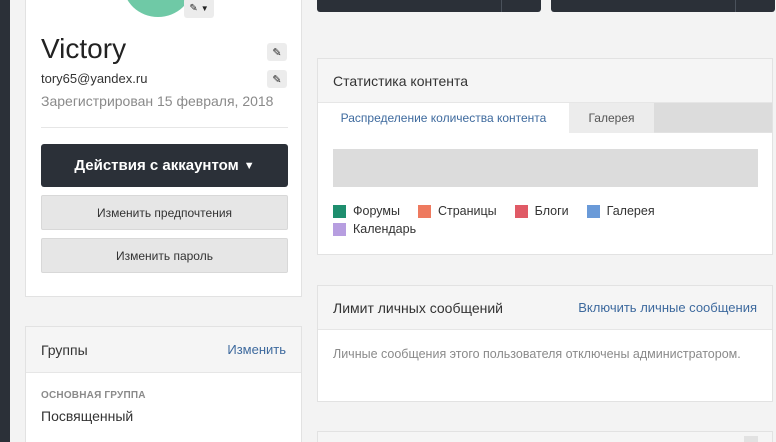 The height and width of the screenshot is (442, 776). What do you see at coordinates (545, 168) in the screenshot?
I see `content-distribution-bar` at bounding box center [545, 168].